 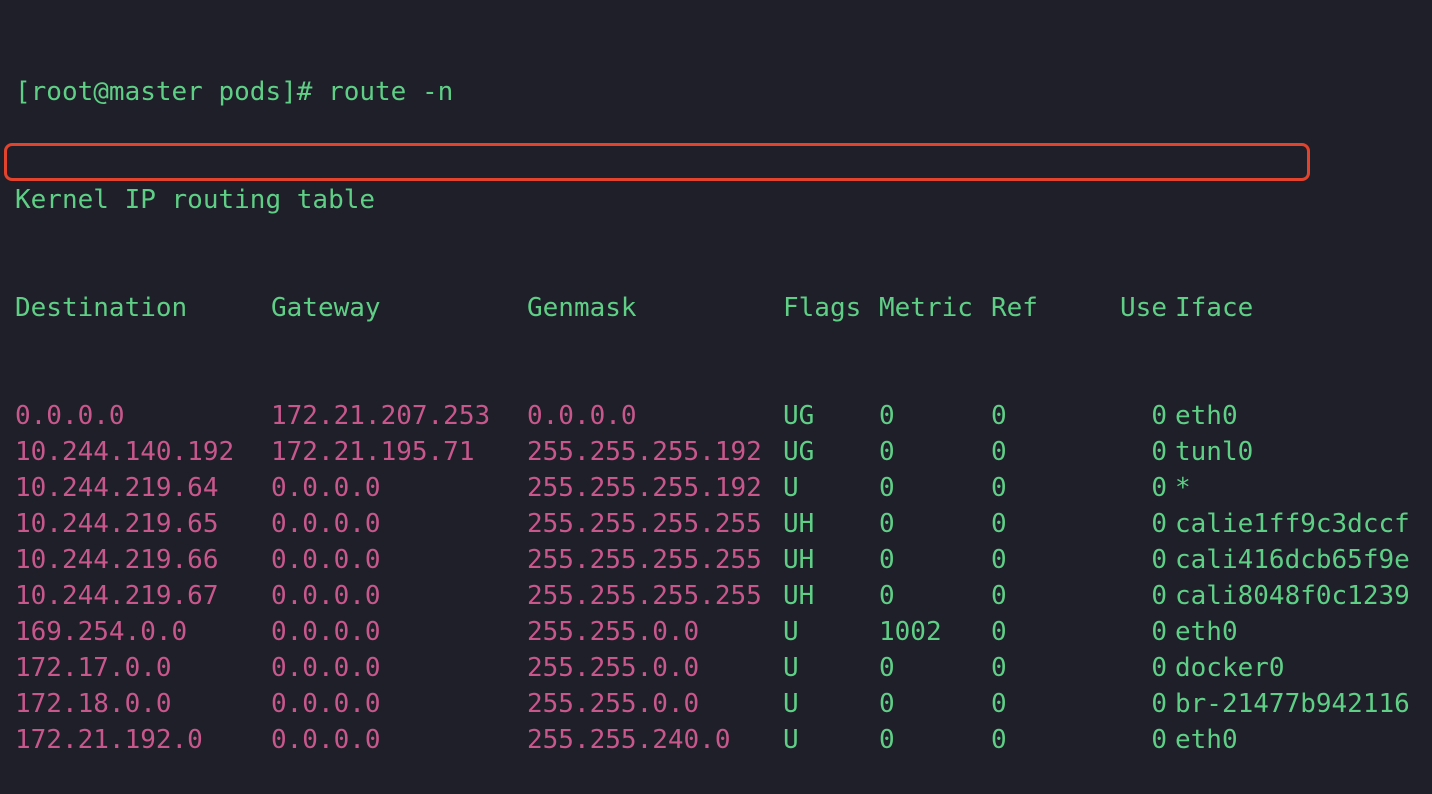 I want to click on header-iface: Iface, so click(x=1214, y=308).